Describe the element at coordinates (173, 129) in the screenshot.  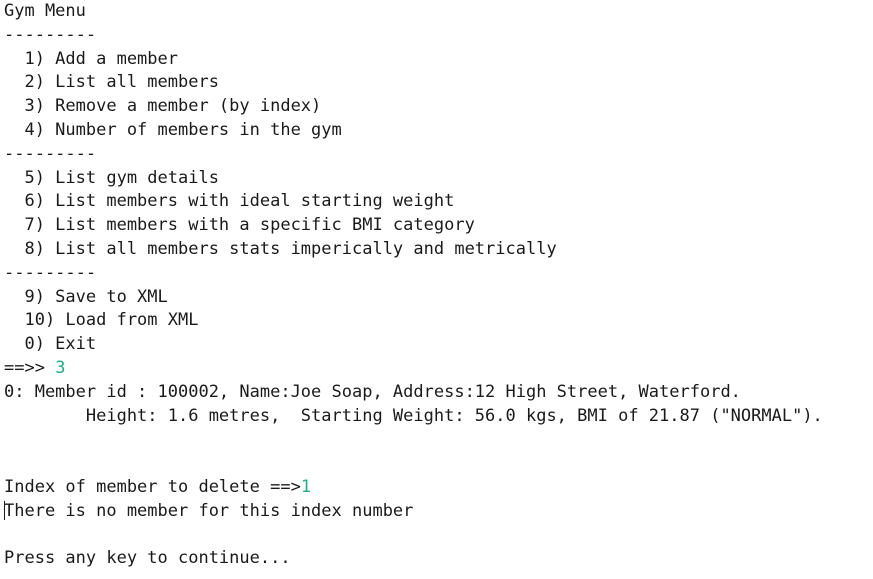
I see `menu-item-member-count: 4) Number of members in the gym` at that location.